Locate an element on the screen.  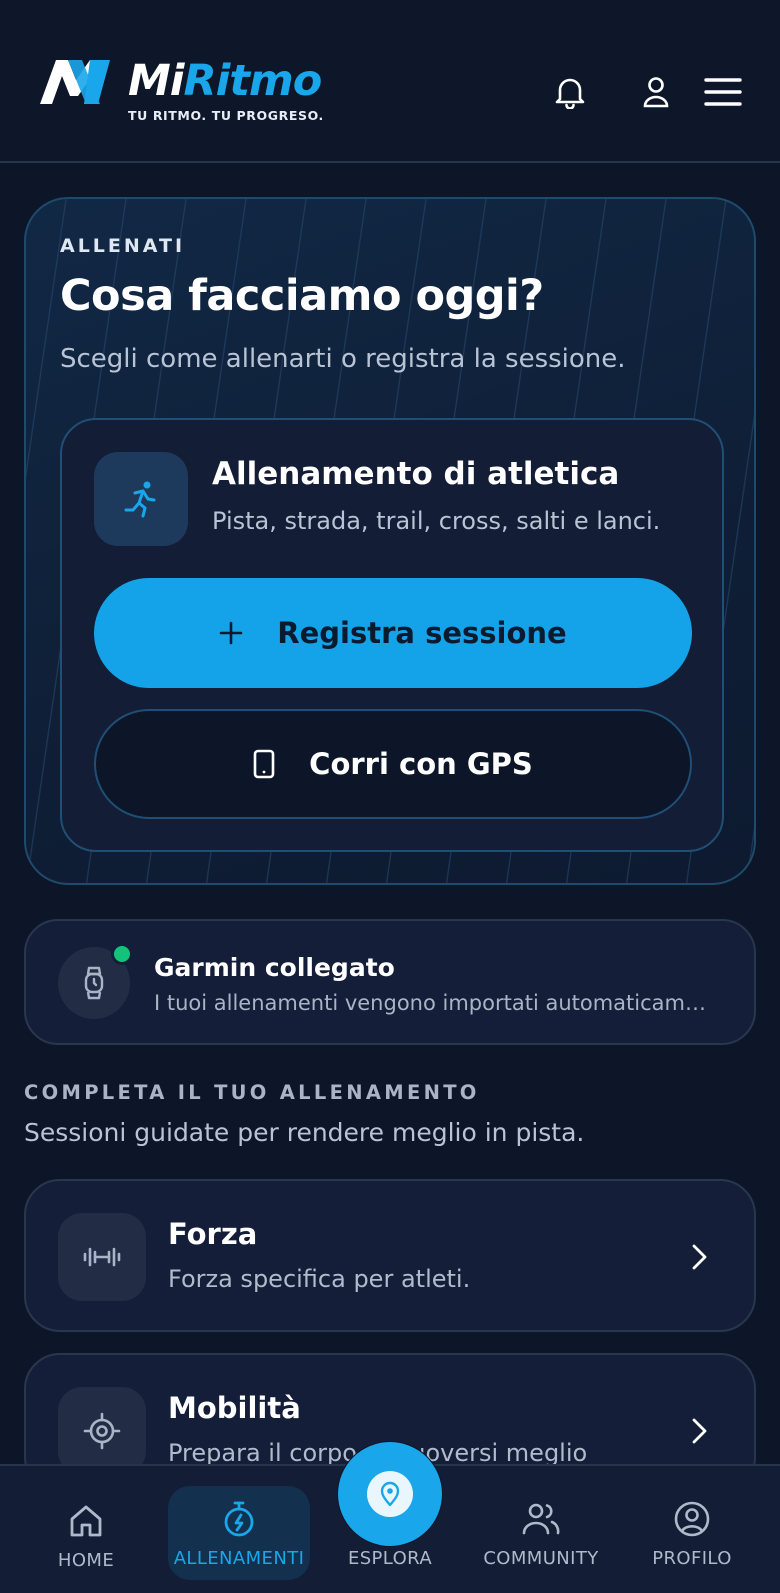
app-header: MiRitmo TU RITMO. TU PROGRESO. is located at coordinates (390, 81).